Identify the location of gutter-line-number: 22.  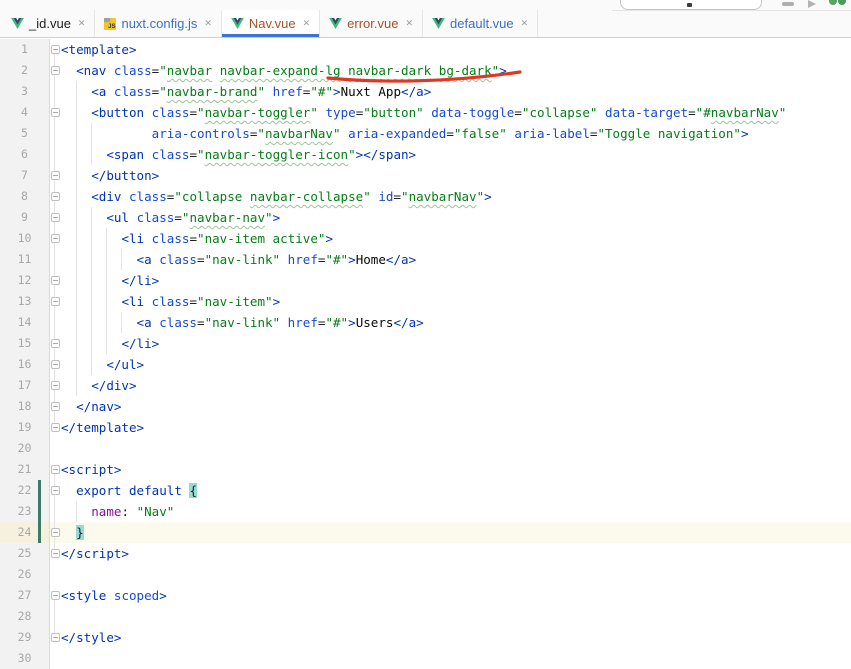
(25, 490).